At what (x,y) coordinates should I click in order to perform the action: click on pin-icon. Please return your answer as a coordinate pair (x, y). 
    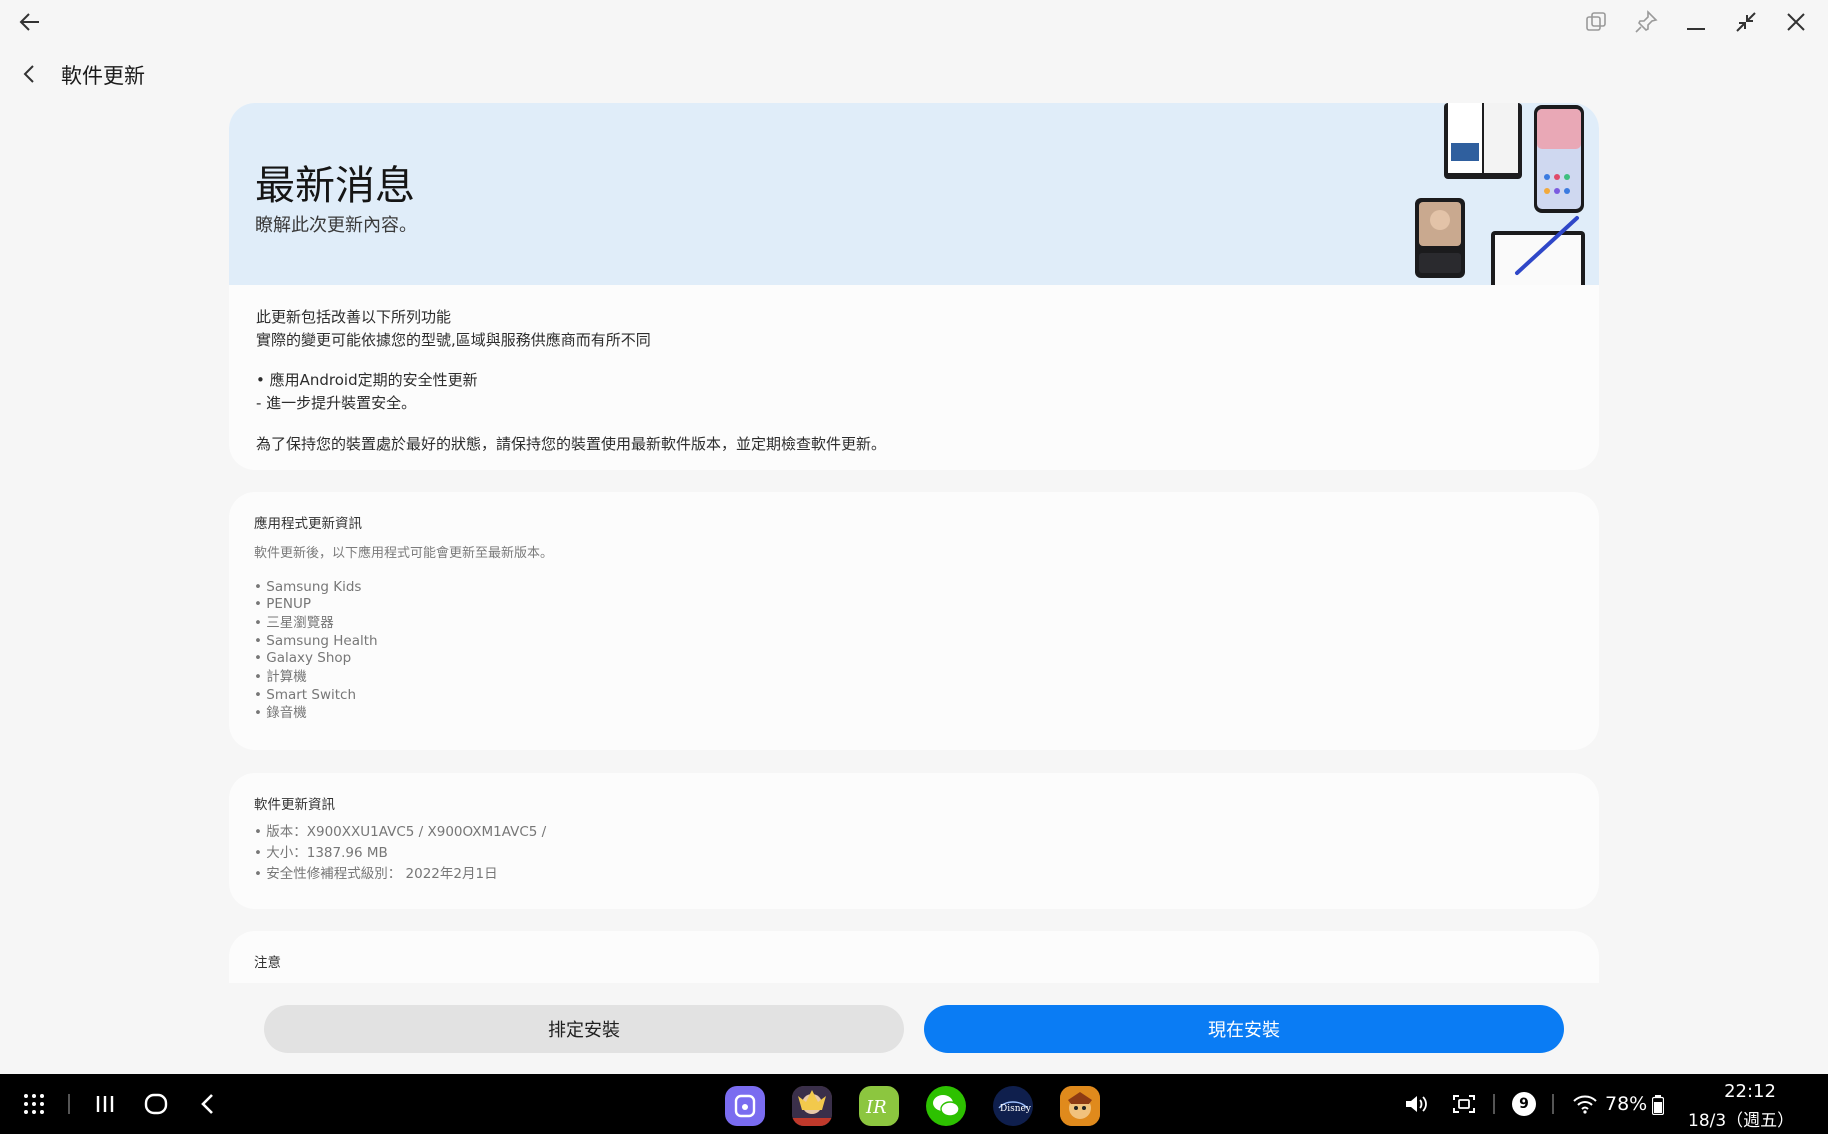
    Looking at the image, I should click on (1646, 22).